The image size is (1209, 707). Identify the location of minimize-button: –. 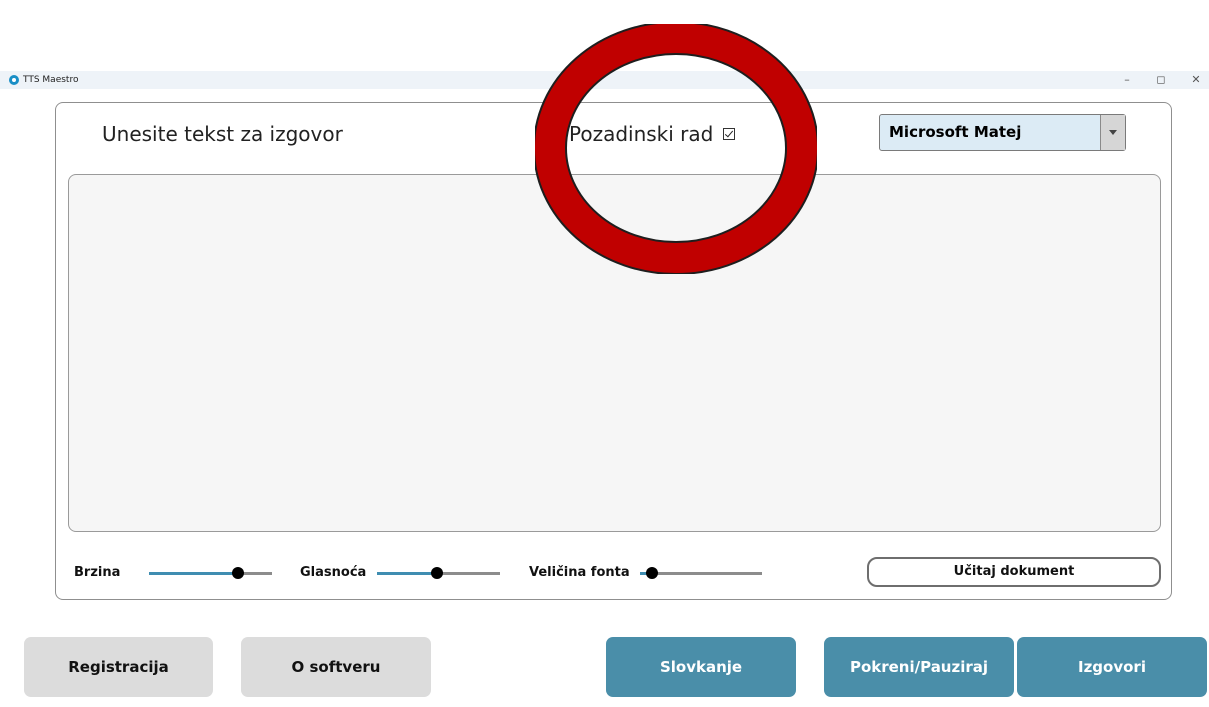
(1127, 80).